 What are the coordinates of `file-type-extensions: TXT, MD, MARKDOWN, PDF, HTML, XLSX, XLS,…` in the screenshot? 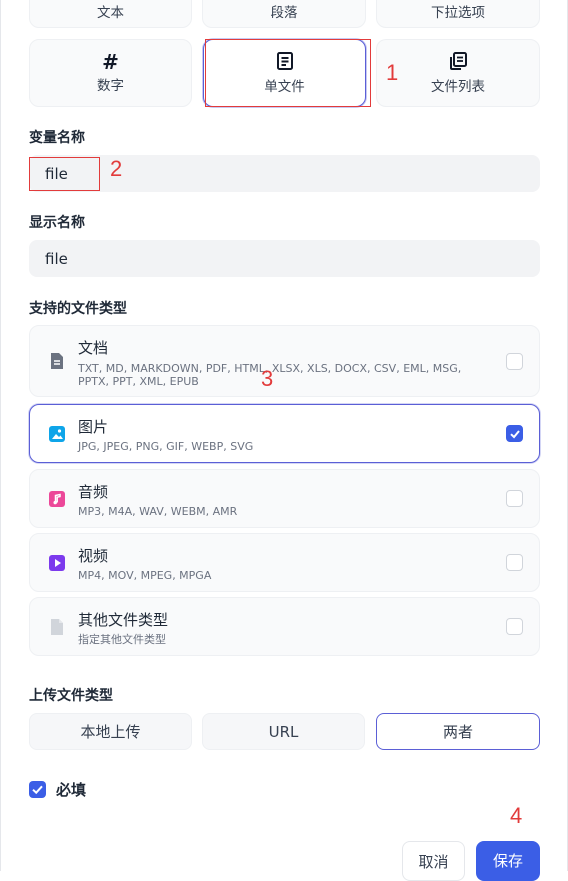 It's located at (270, 375).